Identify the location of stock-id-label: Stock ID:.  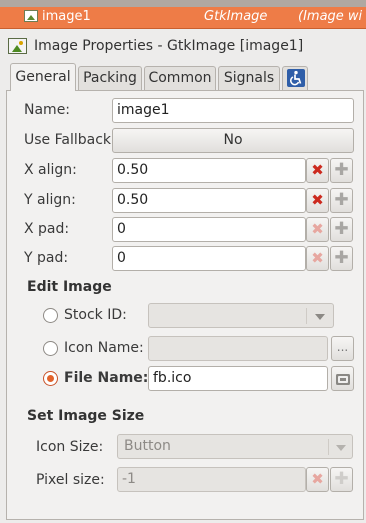
(95, 315).